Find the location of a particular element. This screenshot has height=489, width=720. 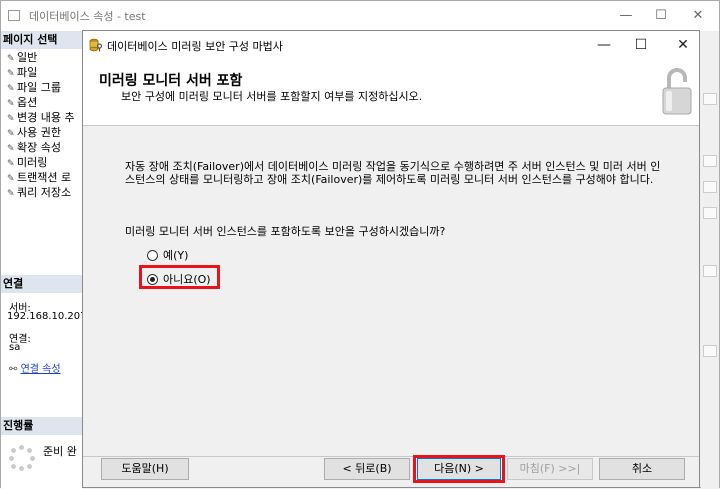

progress-spinner-icon is located at coordinates (22, 458).